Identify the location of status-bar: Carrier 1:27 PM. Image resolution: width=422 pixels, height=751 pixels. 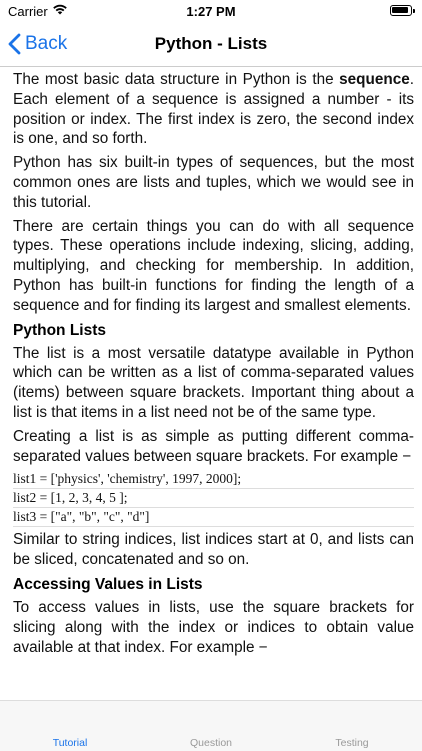
(211, 11).